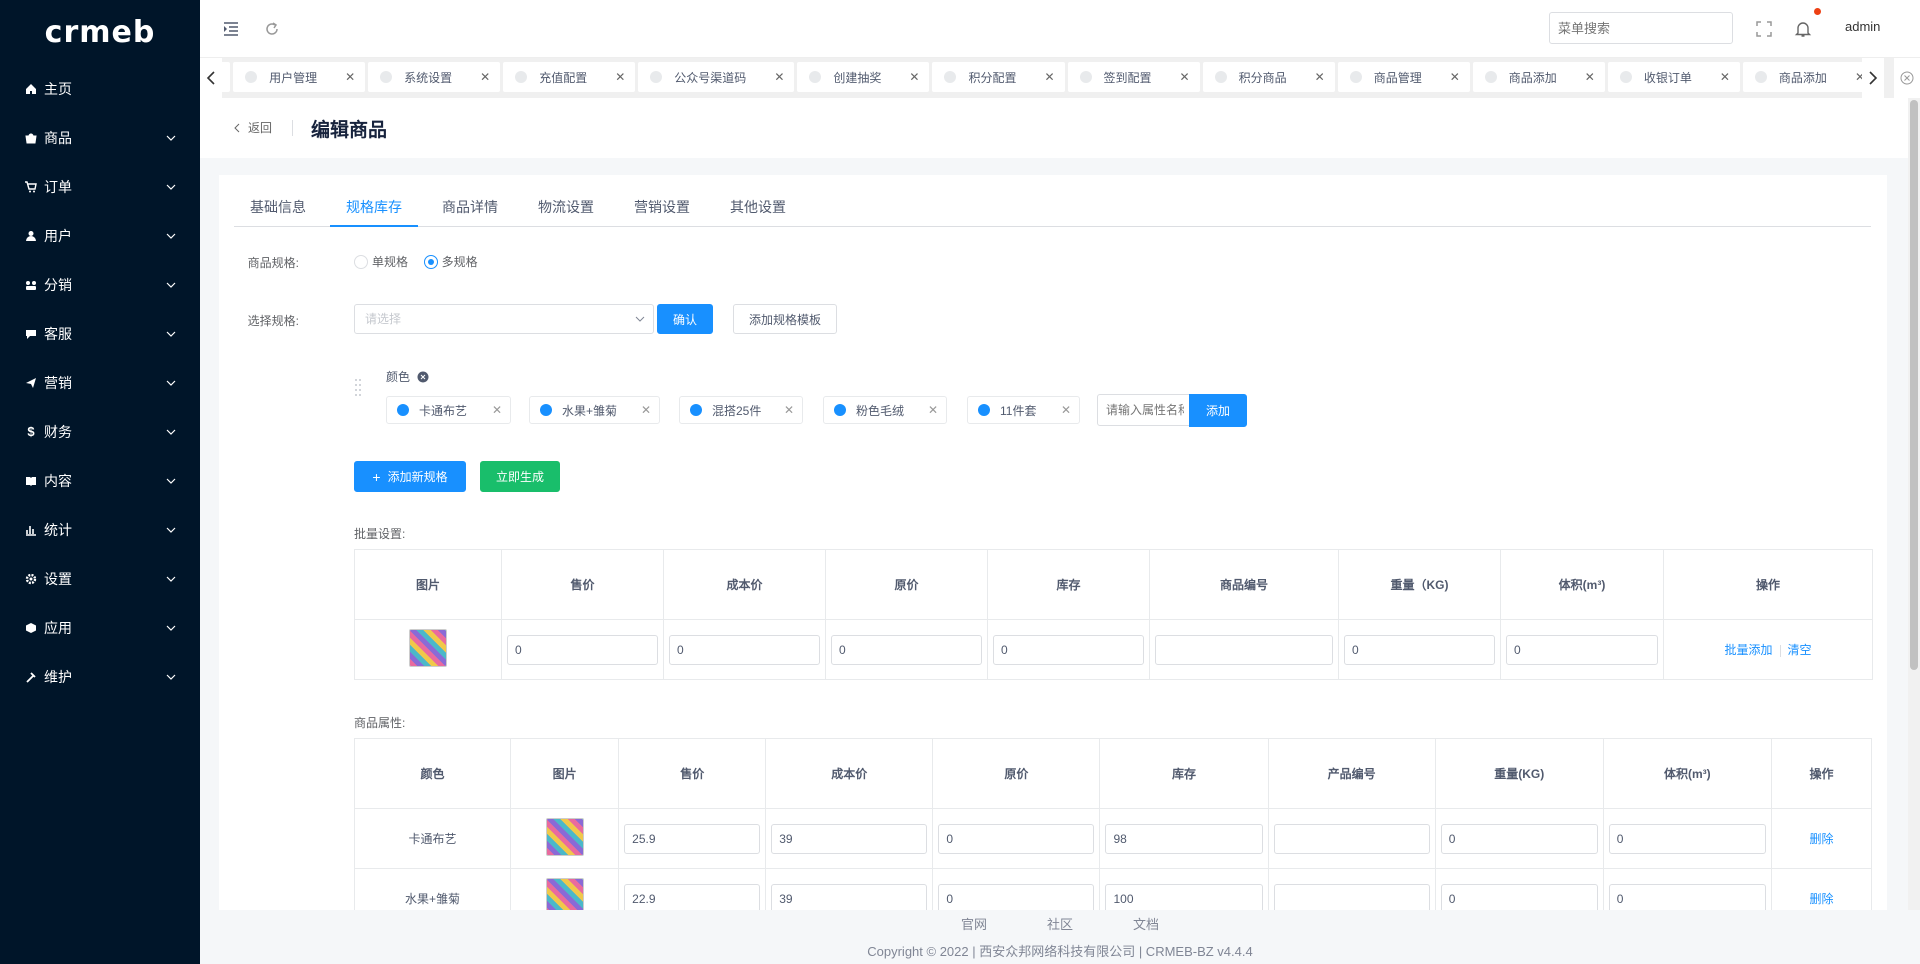  What do you see at coordinates (662, 207) in the screenshot?
I see `tab-4: 营销设置` at bounding box center [662, 207].